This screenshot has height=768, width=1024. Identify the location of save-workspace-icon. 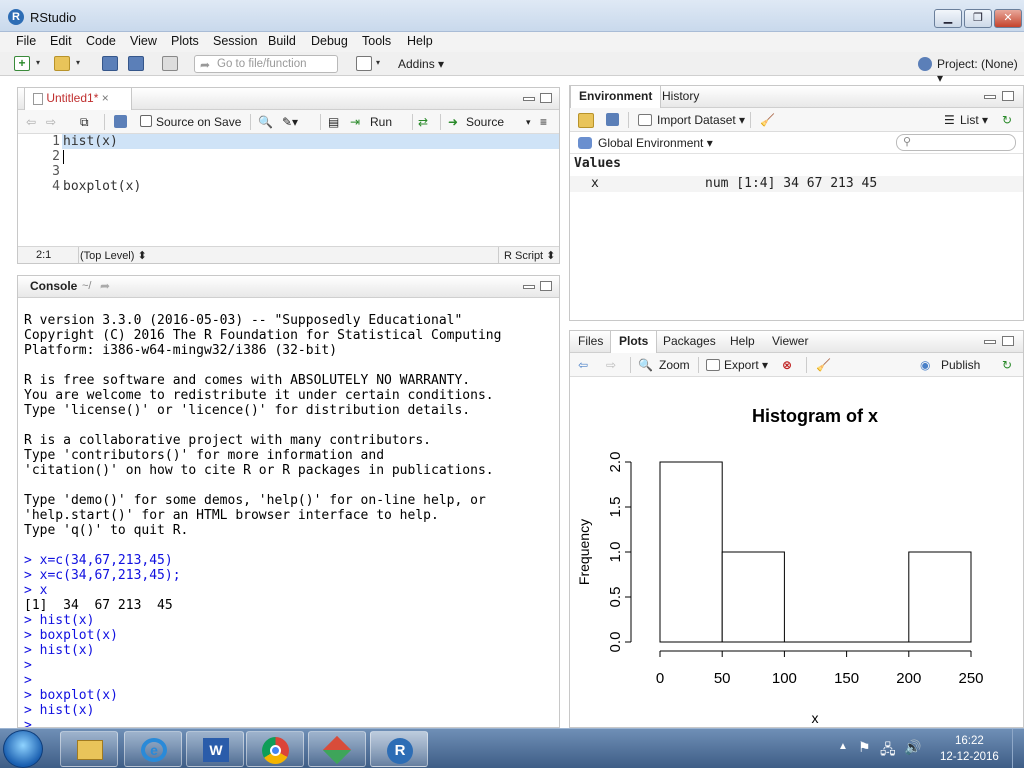
(612, 119).